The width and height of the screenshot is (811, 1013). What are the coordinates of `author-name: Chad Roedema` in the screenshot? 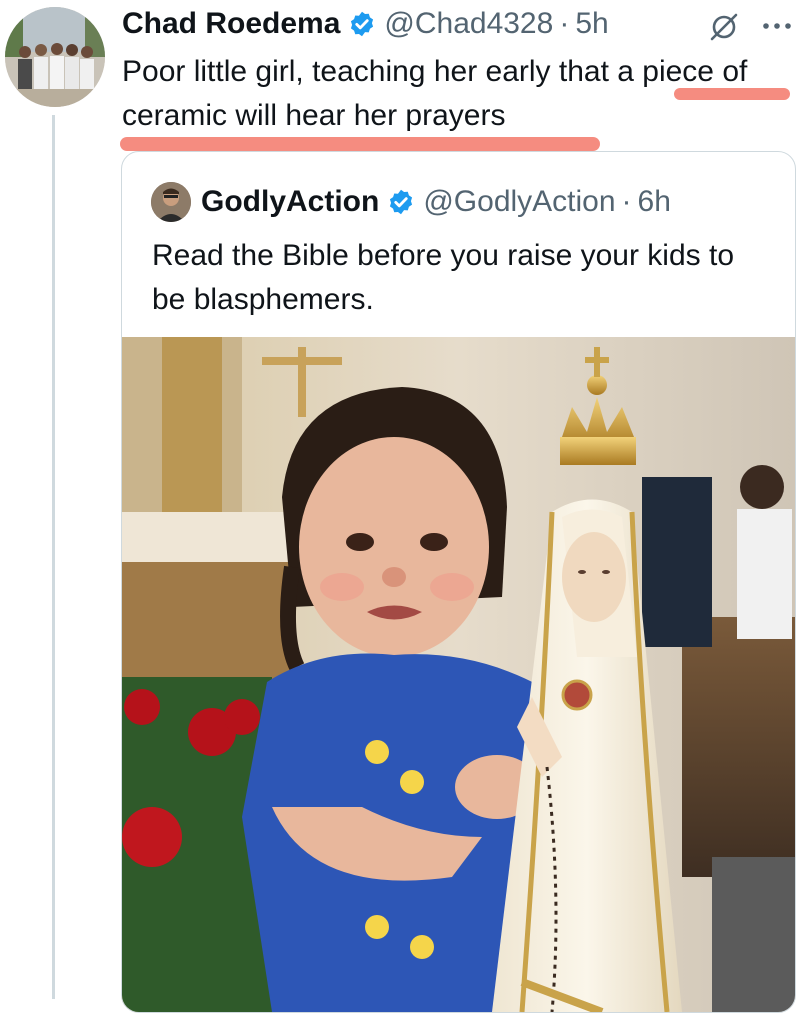 It's located at (231, 24).